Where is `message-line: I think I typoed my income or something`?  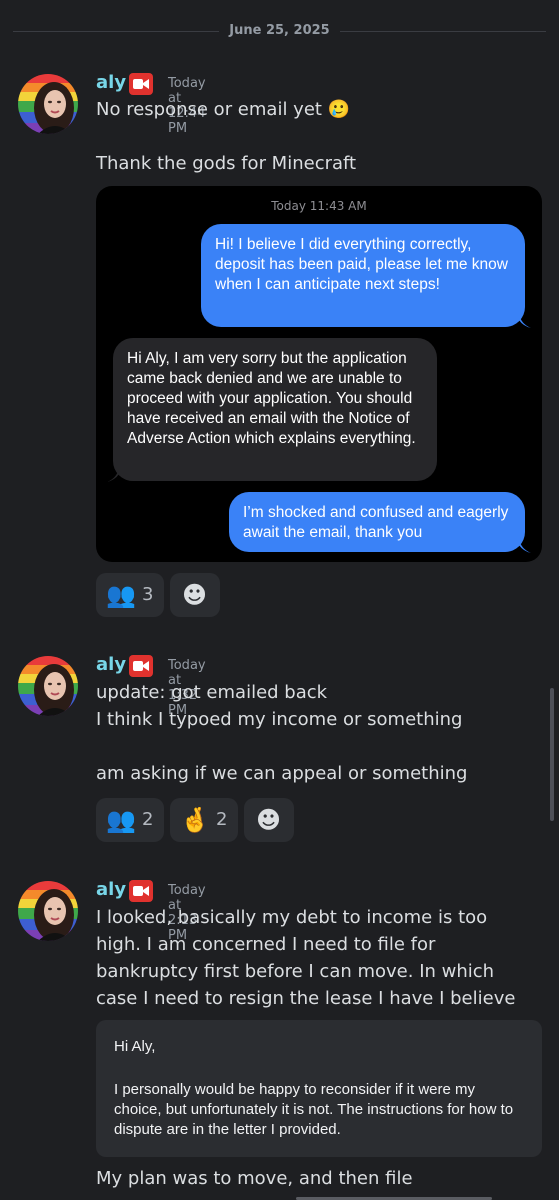 message-line: I think I typoed my income or something is located at coordinates (279, 719).